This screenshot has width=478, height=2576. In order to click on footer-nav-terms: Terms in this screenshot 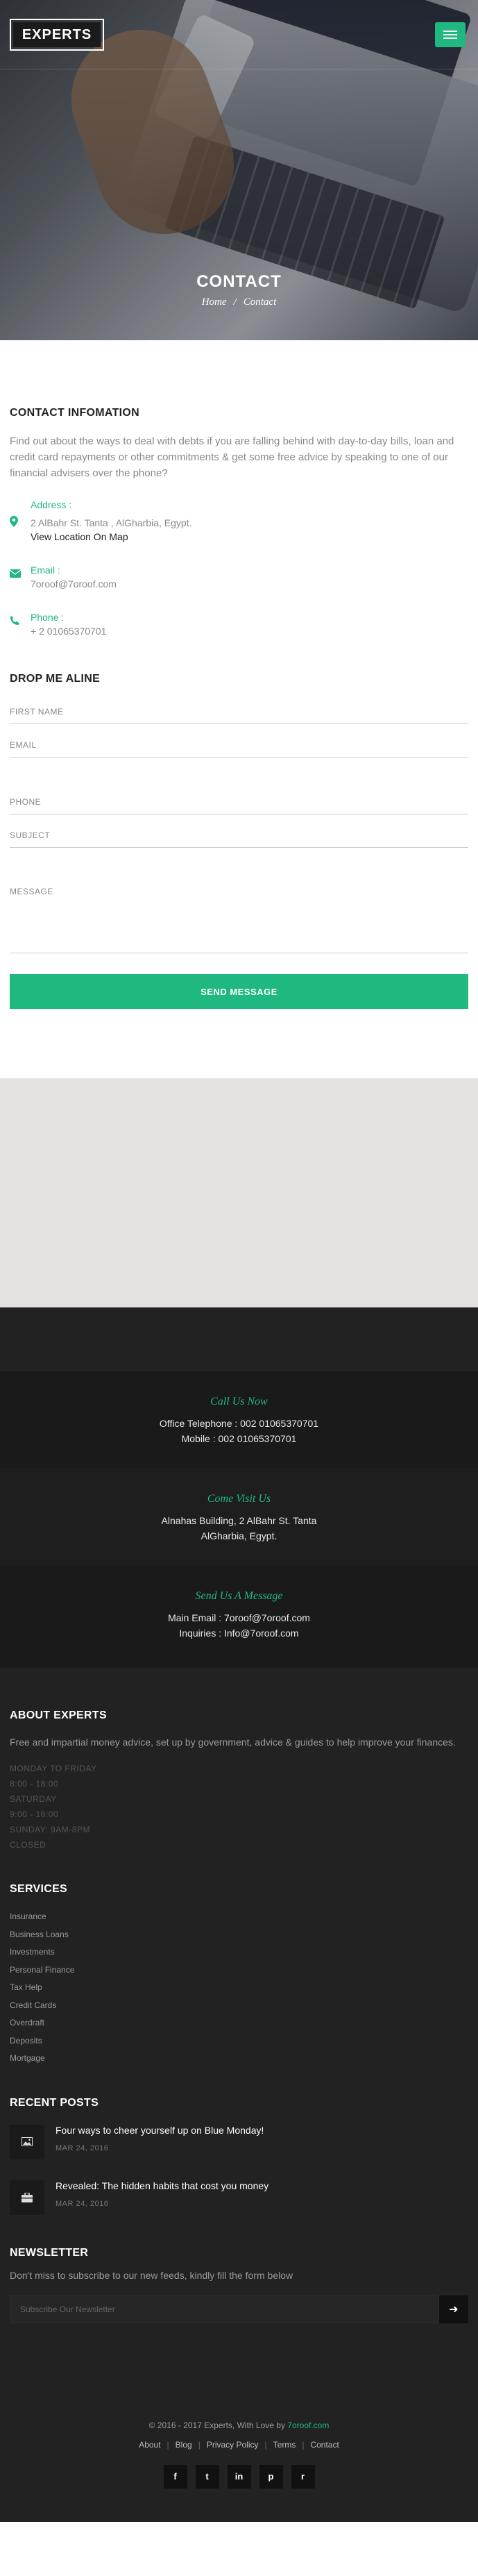, I will do `click(284, 2445)`.